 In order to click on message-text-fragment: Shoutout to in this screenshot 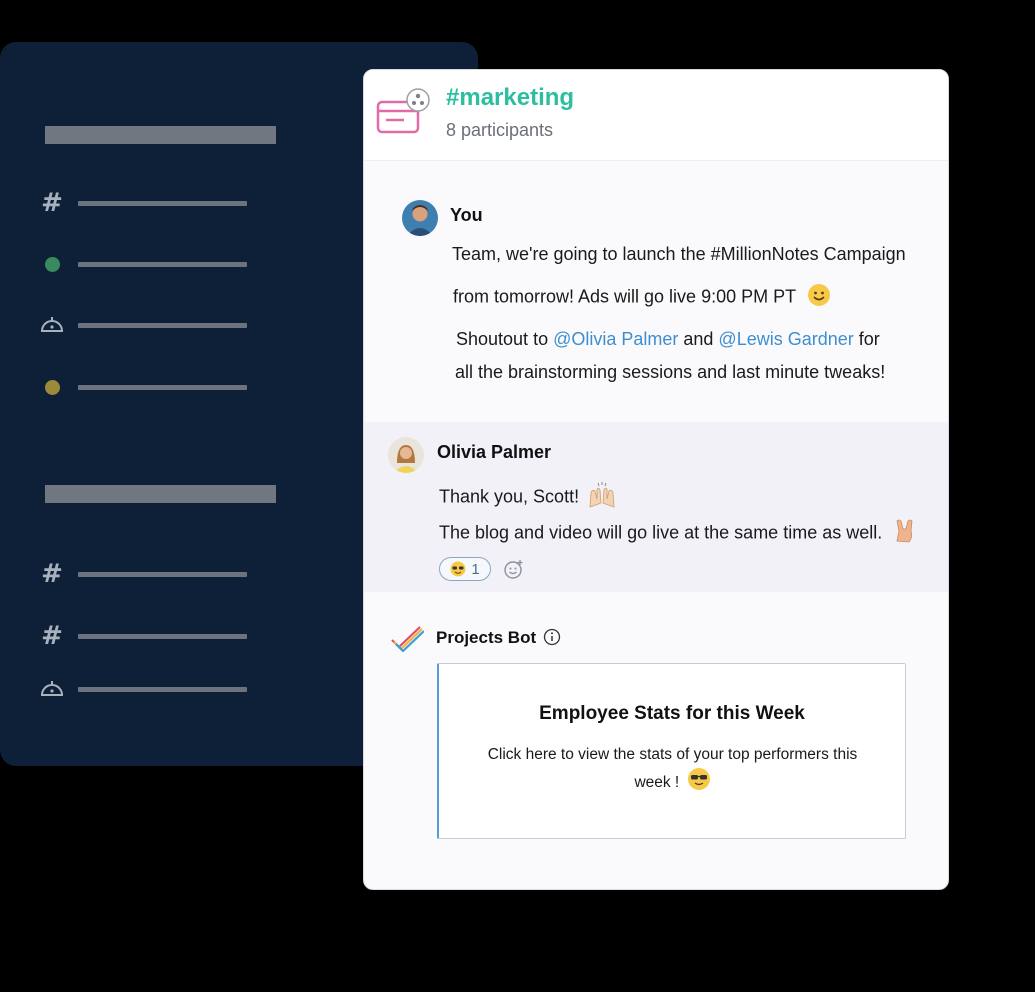, I will do `click(505, 339)`.